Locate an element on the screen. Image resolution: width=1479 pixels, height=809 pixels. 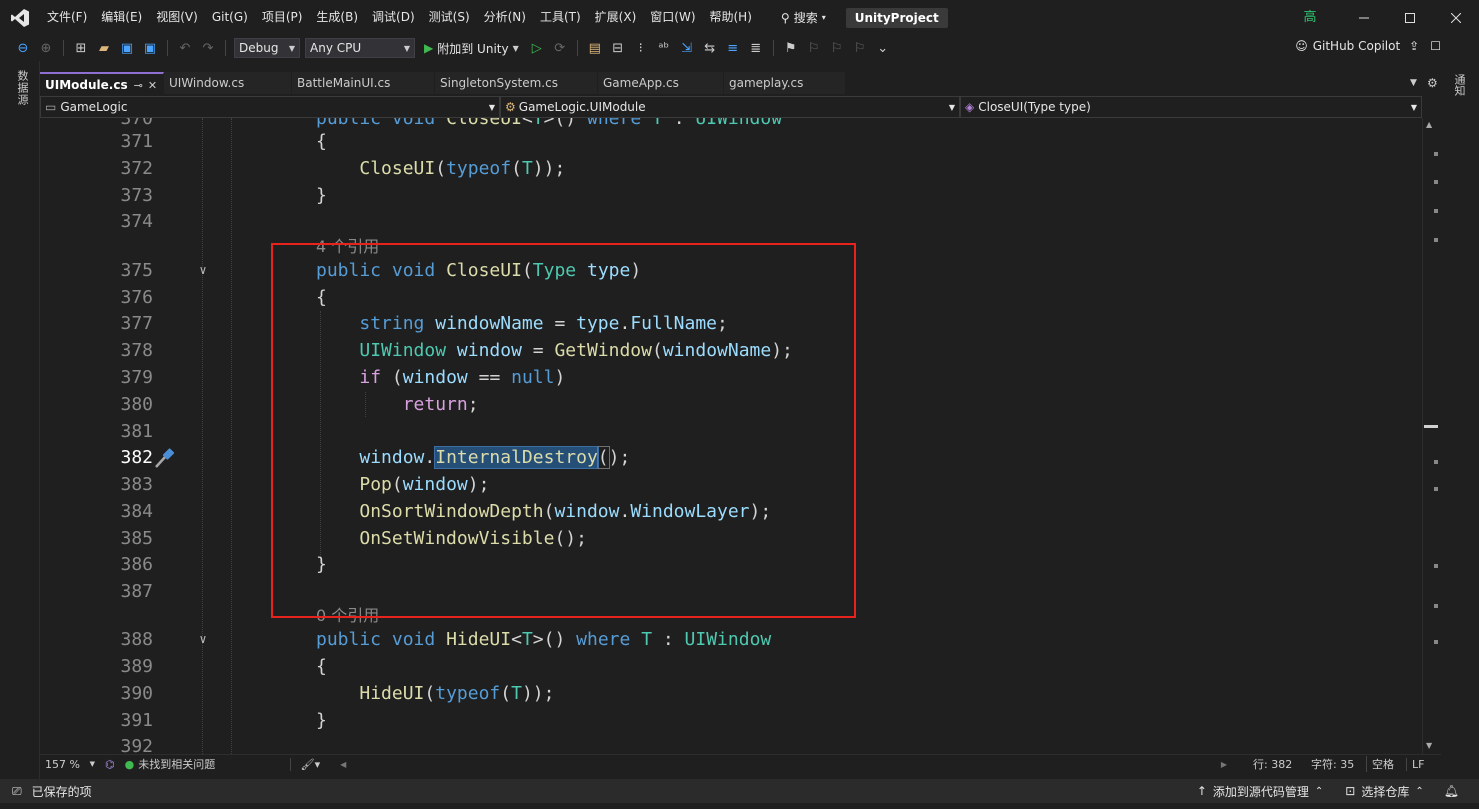
pin-icon: ⊸ is located at coordinates (138, 85).